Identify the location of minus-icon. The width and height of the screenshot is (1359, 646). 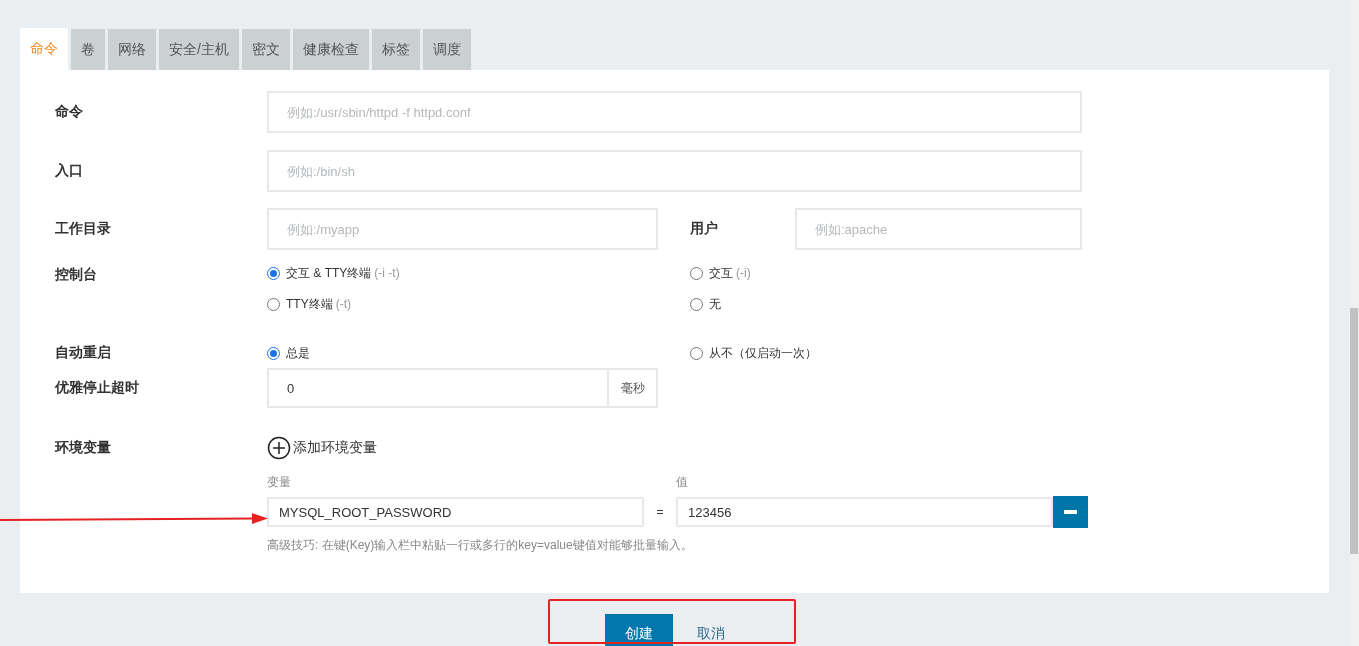
(1070, 512).